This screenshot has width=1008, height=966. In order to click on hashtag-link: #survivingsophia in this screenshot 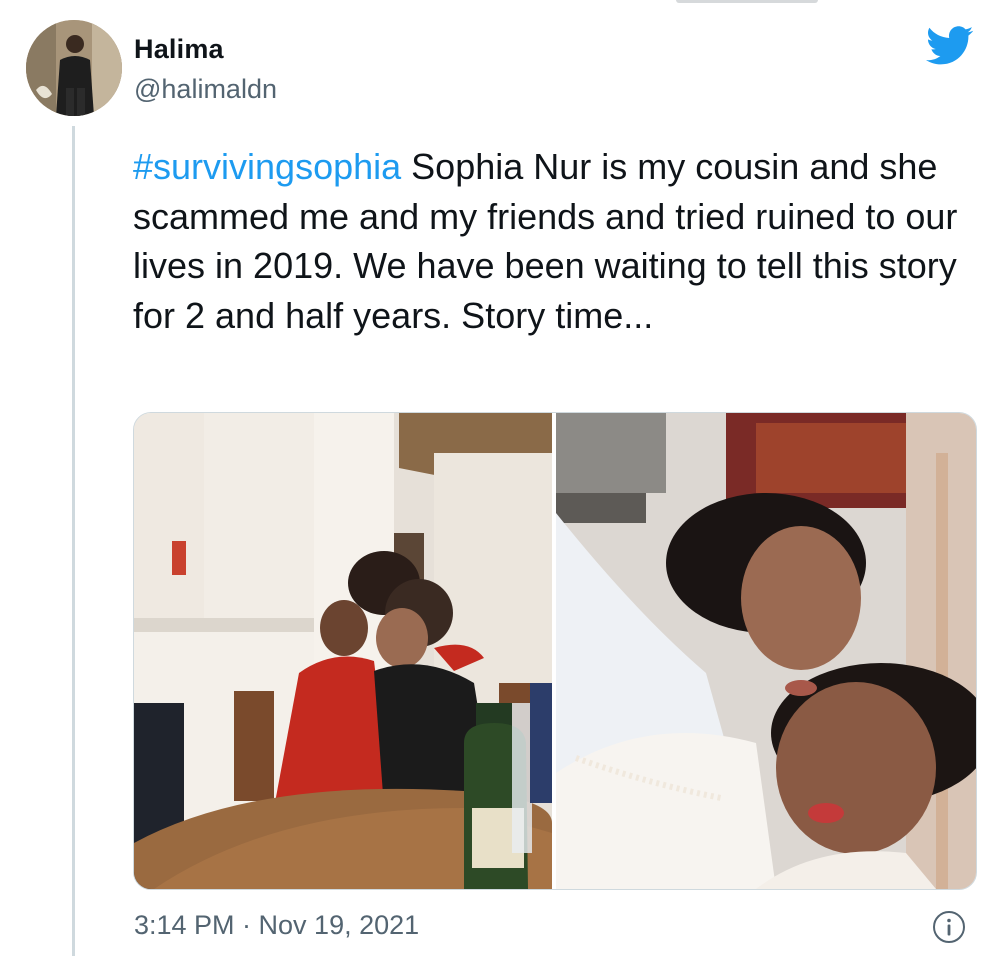, I will do `click(267, 166)`.